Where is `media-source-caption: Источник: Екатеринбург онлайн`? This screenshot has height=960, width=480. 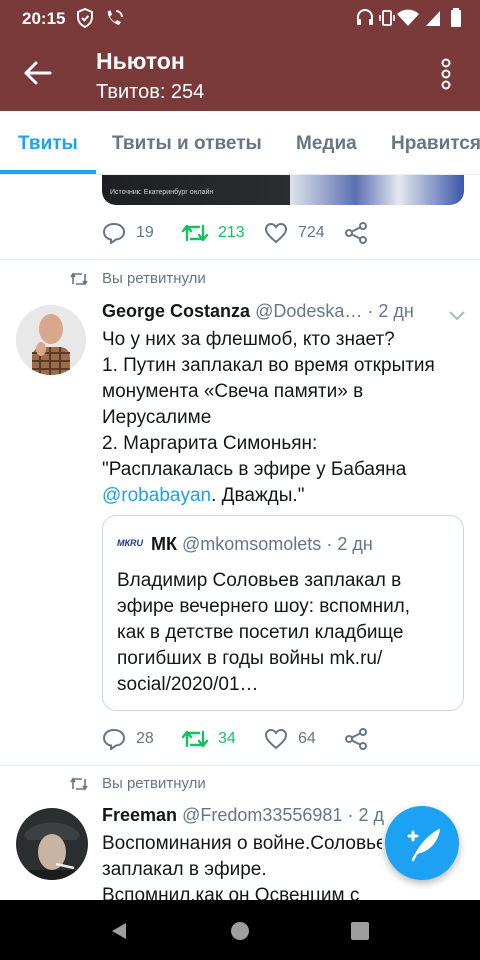
media-source-caption: Источник: Екатеринбург онлайн is located at coordinates (162, 192).